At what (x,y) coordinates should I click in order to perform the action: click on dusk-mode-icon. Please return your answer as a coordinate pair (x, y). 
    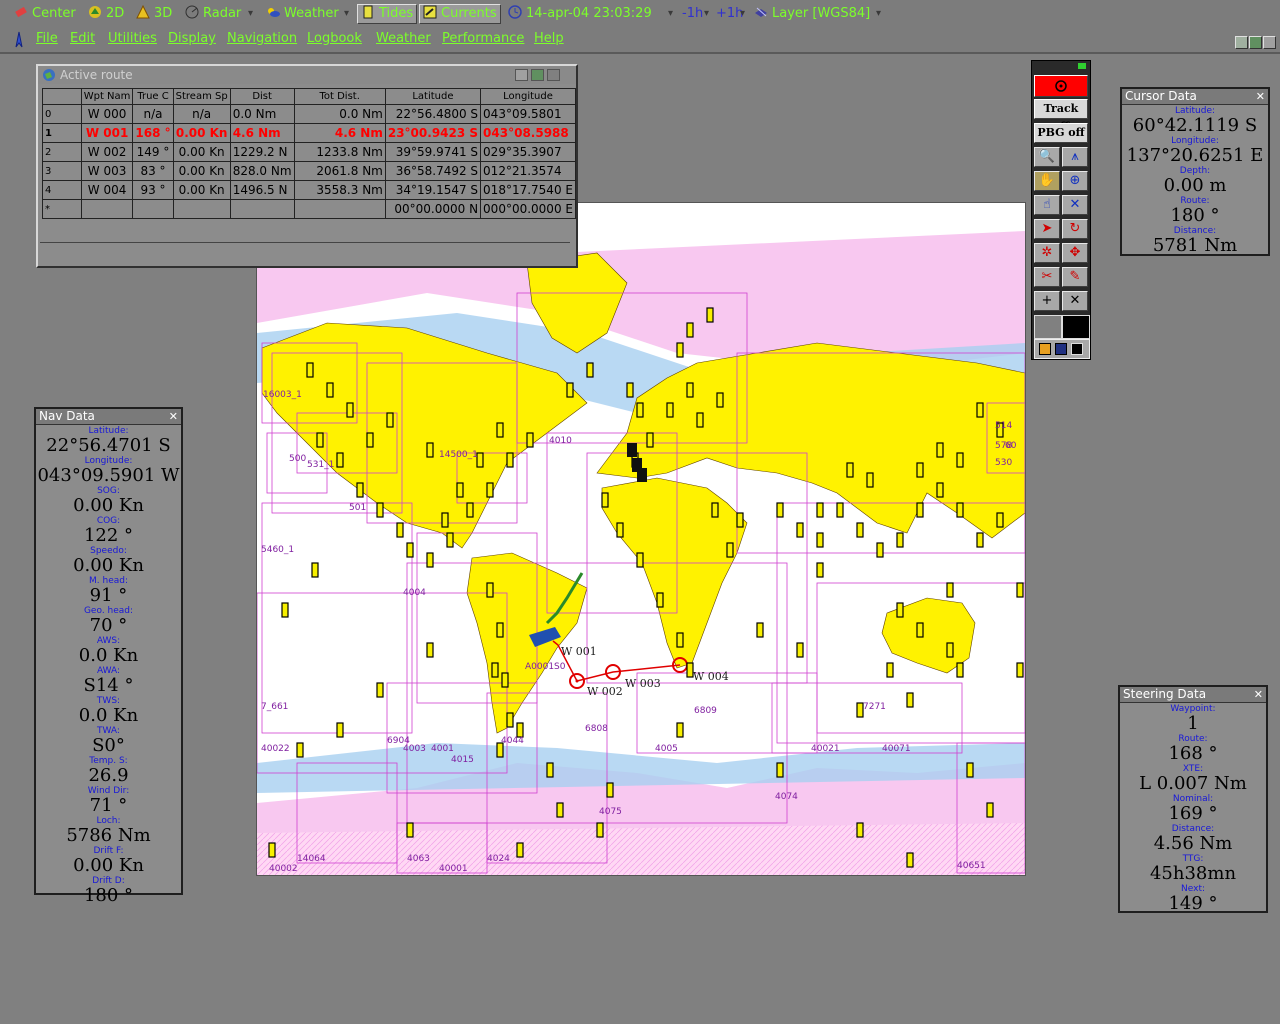
    Looking at the image, I should click on (1061, 349).